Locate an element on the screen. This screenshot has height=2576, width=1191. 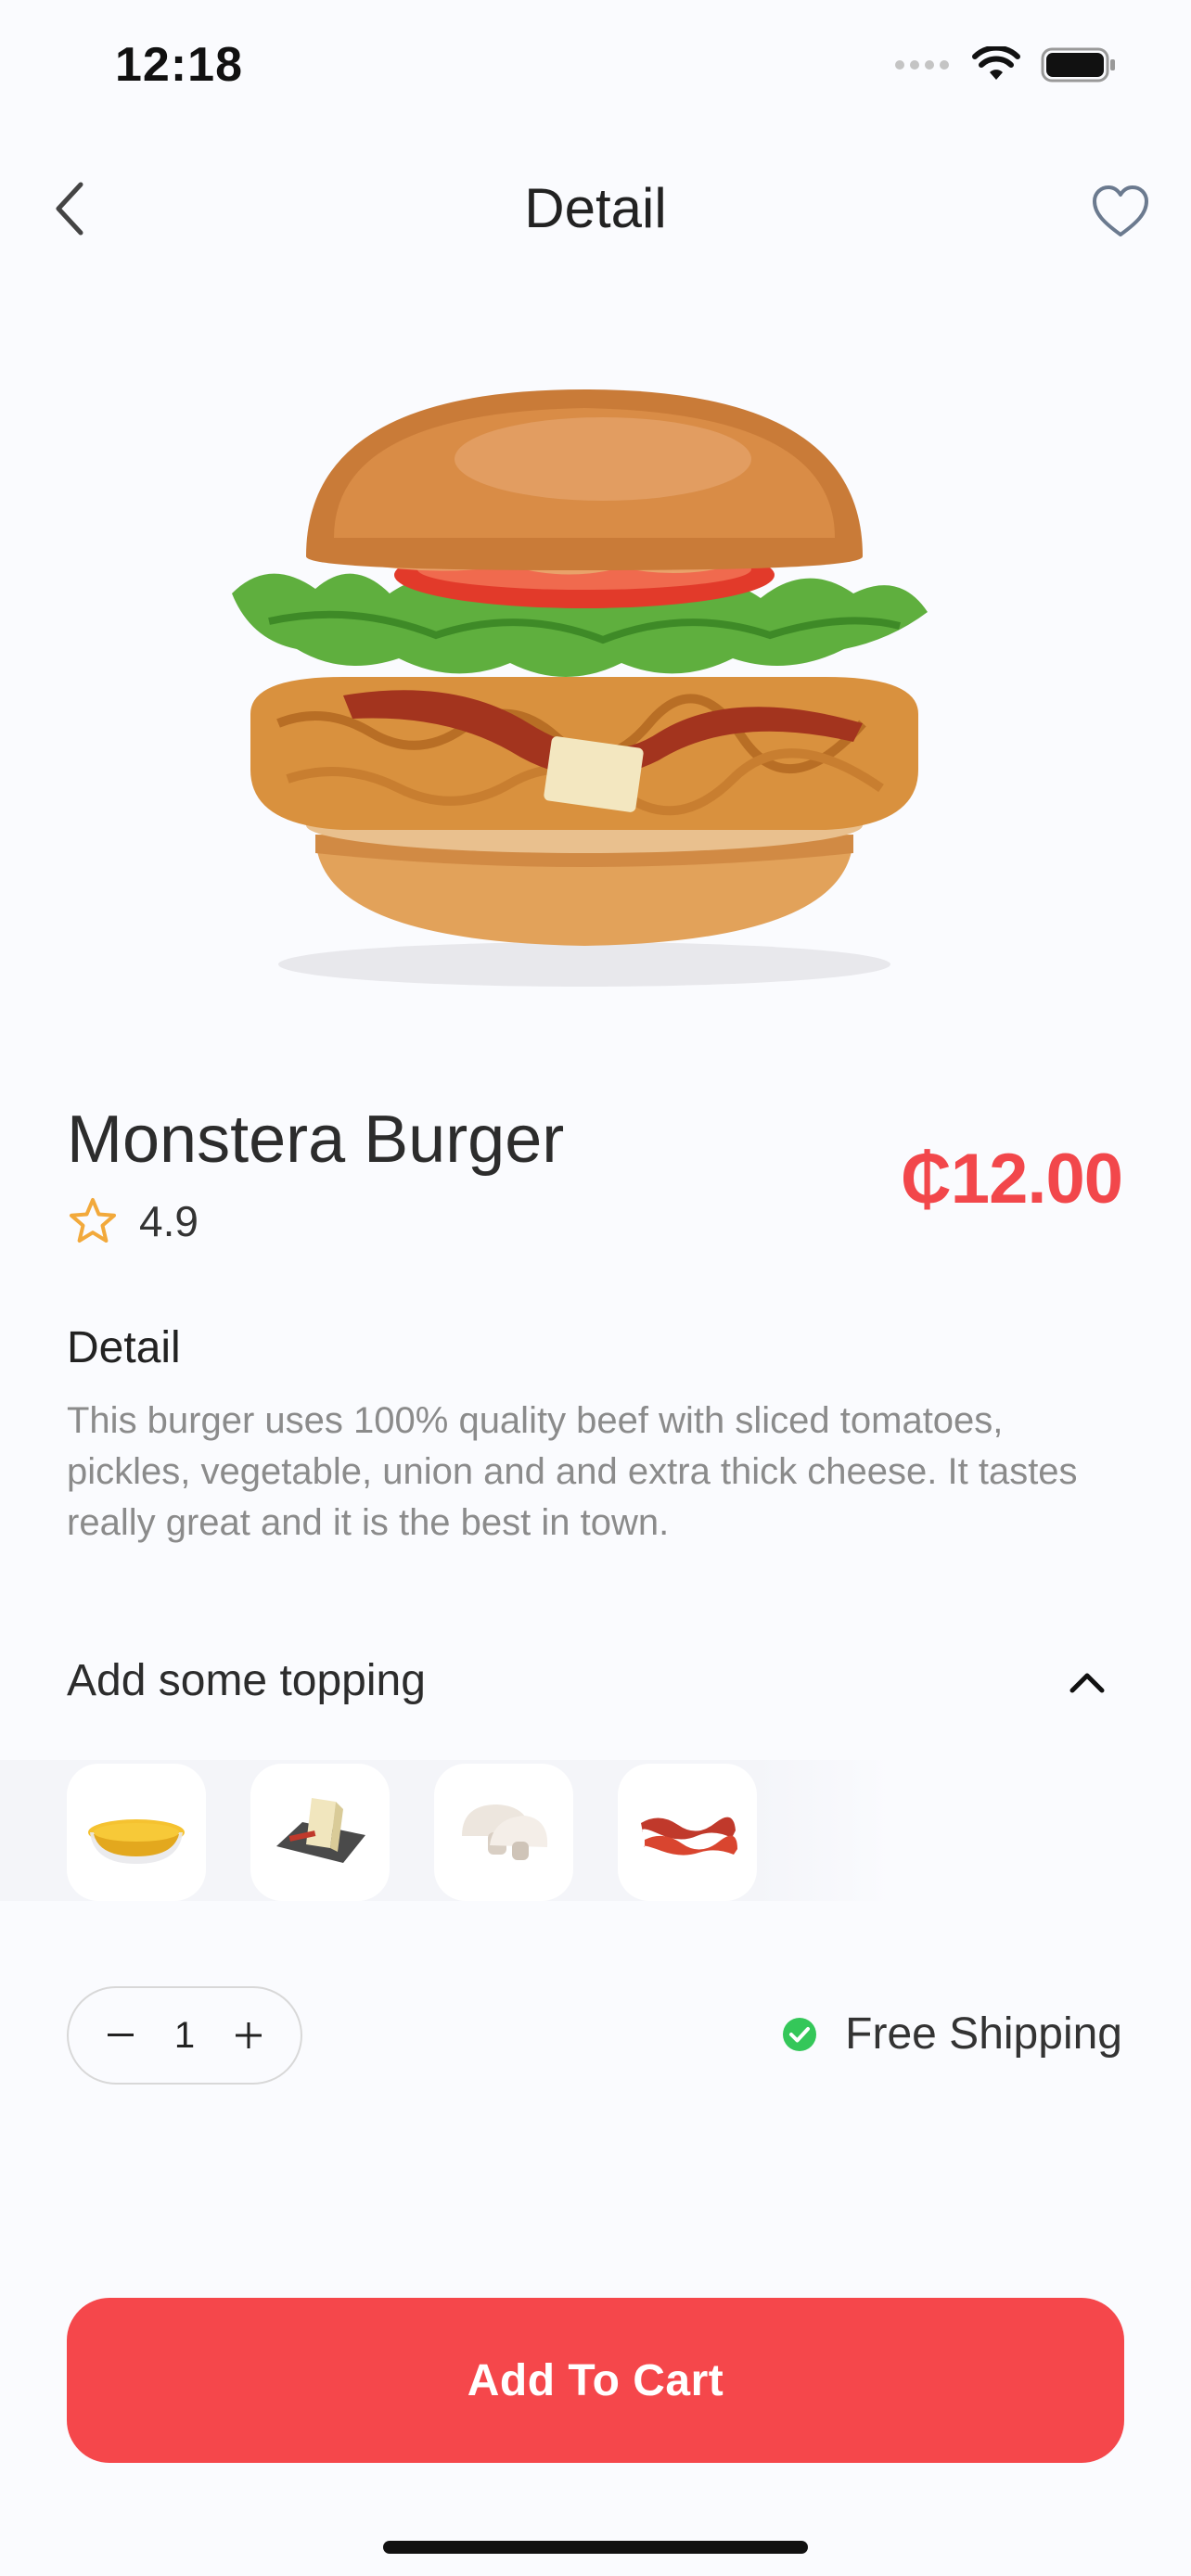
wifi-icon is located at coordinates (996, 63).